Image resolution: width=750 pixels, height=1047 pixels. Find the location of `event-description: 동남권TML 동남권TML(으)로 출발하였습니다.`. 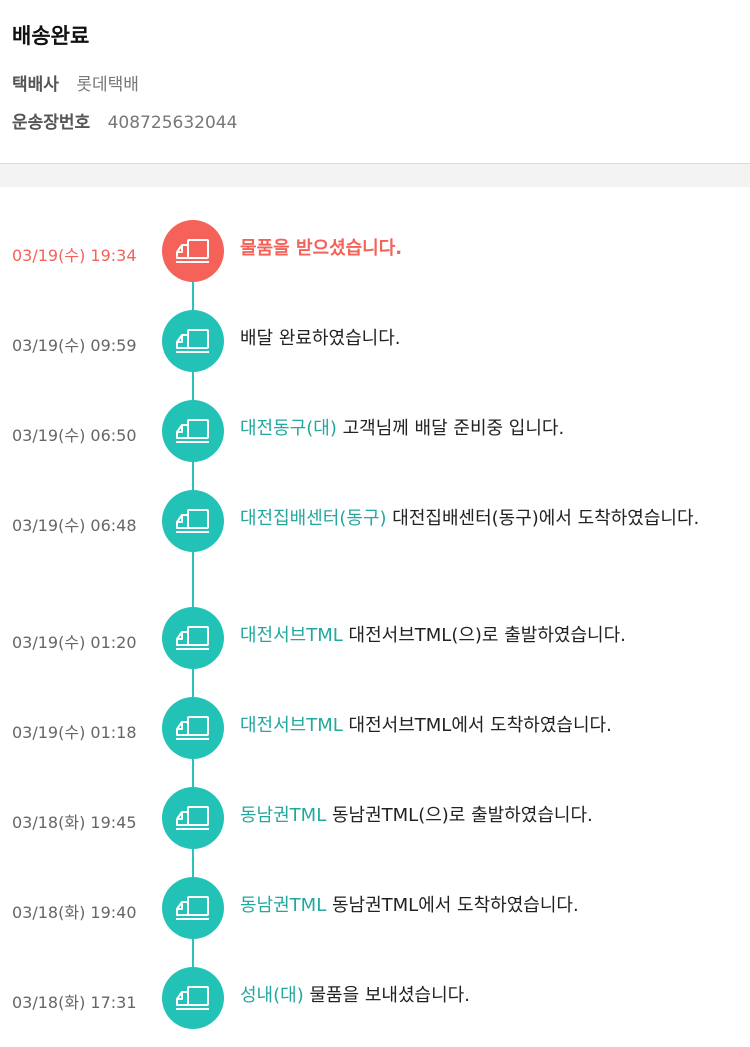

event-description: 동남권TML 동남권TML(으)로 출발하였습니다. is located at coordinates (490, 816).